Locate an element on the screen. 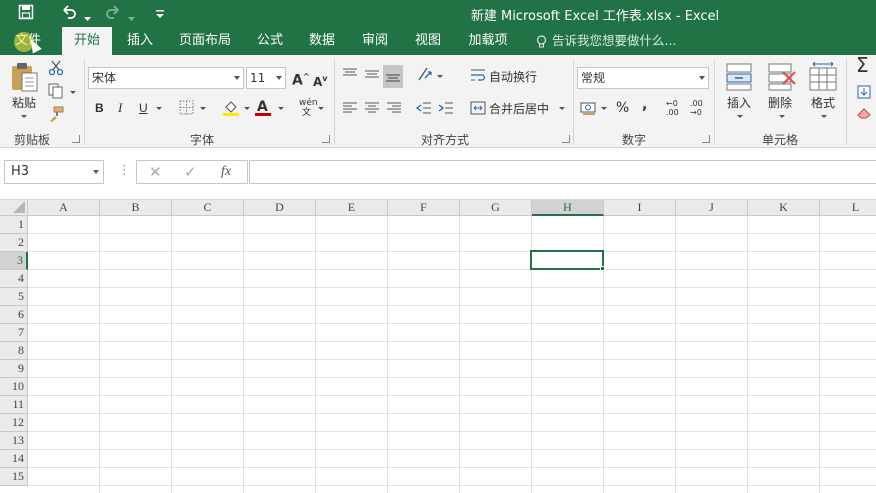  paste-dropdown-icon is located at coordinates (24, 116).